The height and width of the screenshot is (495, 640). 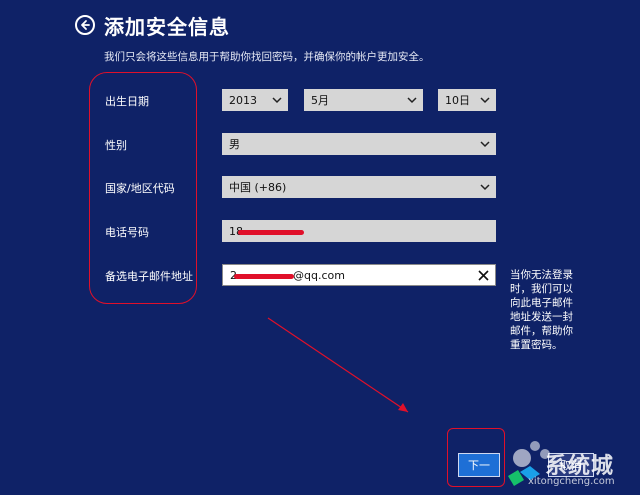 I want to click on annotation-arrow, so click(x=338, y=365).